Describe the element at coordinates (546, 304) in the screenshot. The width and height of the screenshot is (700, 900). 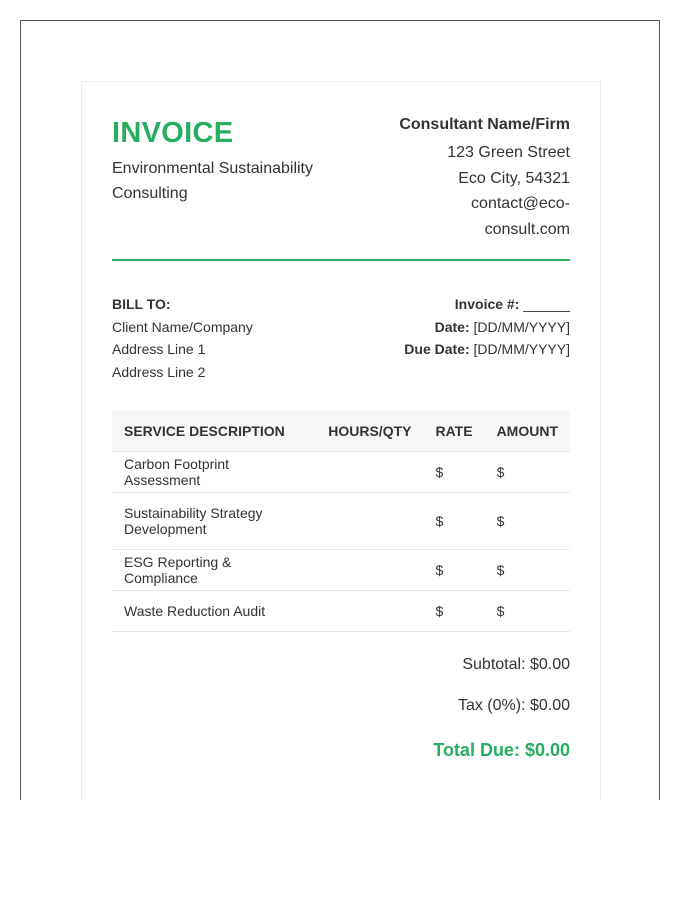
I see `invoice-number-value: ______` at that location.